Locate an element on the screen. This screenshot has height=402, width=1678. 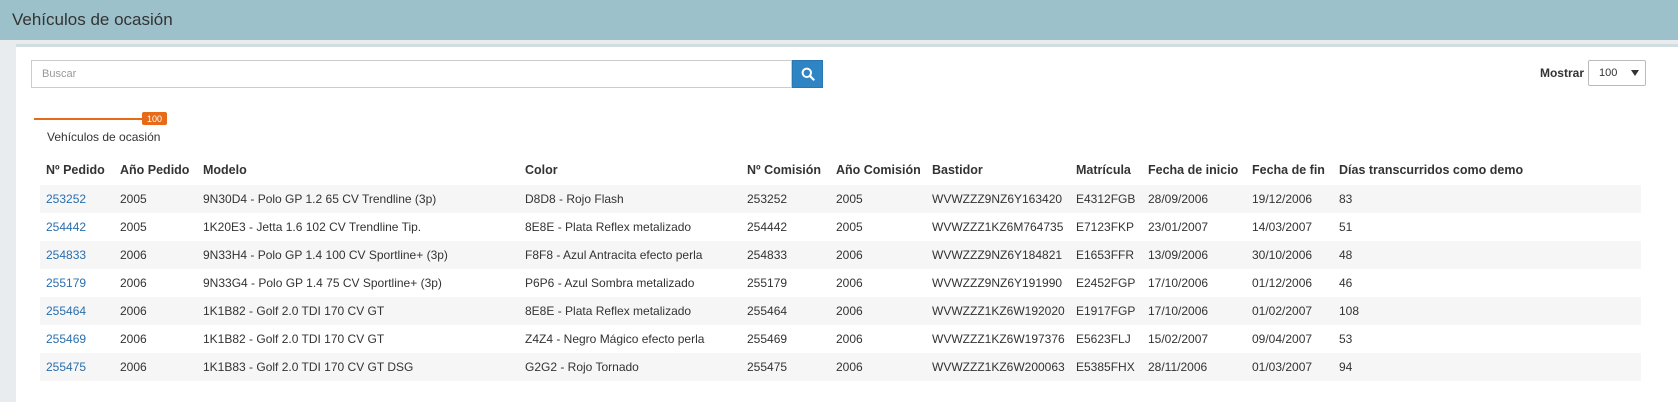
fecha-fin-cell: 01/02/2007 is located at coordinates (1282, 311).